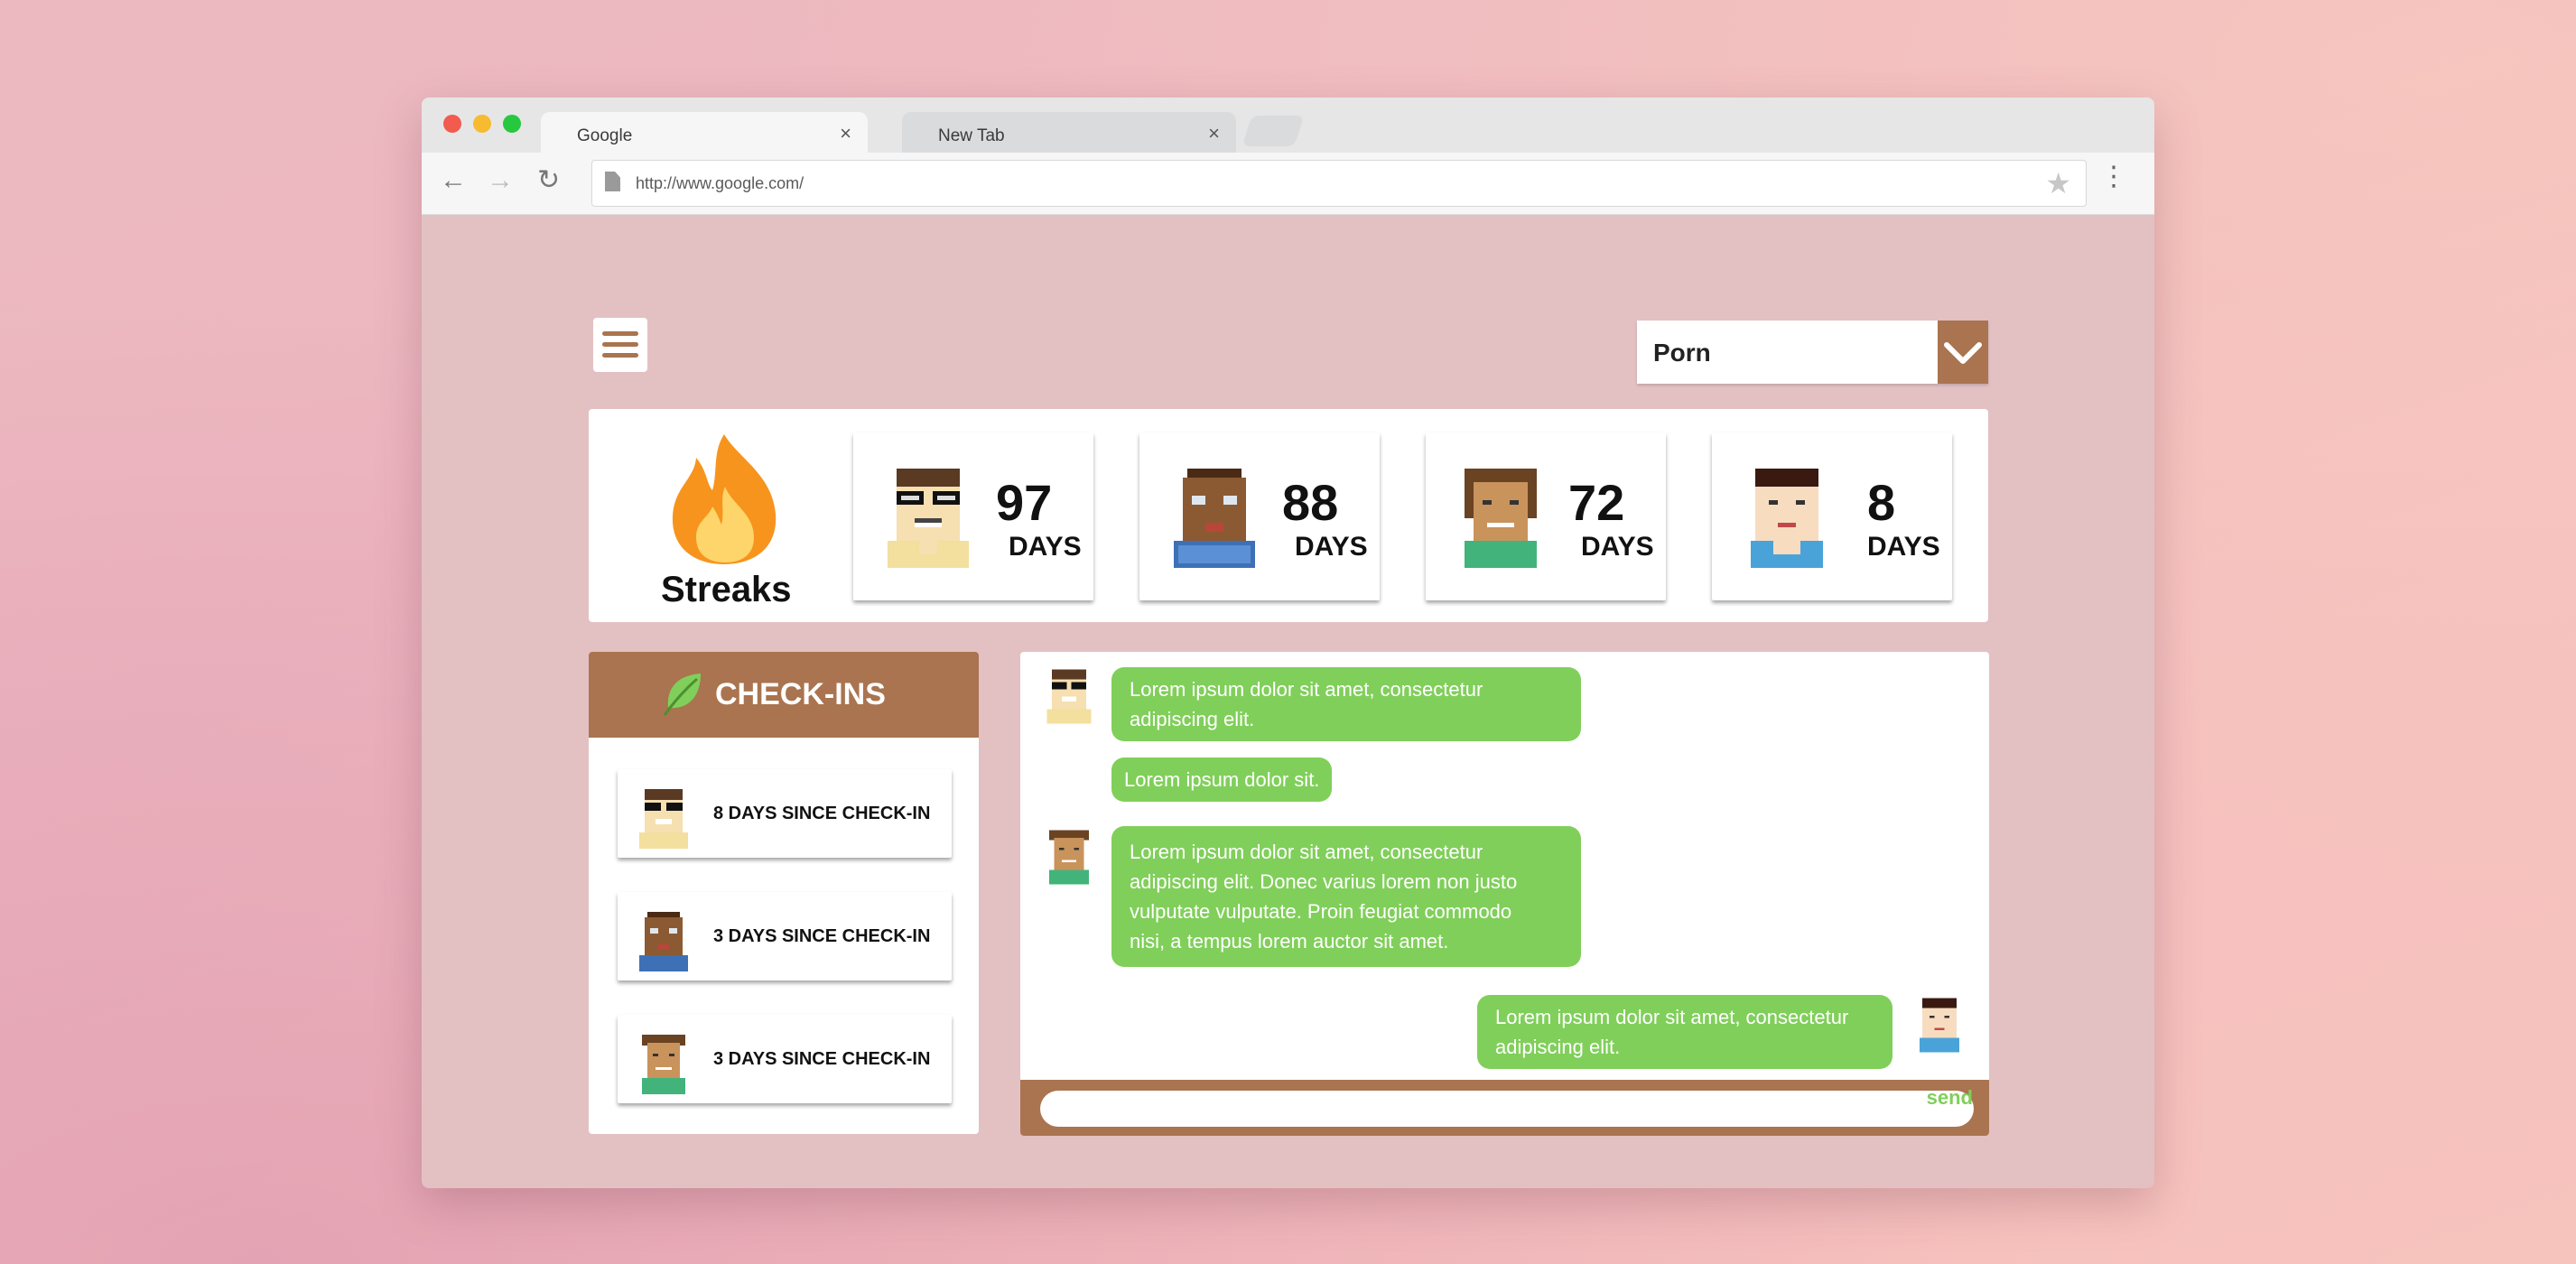 This screenshot has width=2576, height=1264. I want to click on browser-toolbar: ← → ↻ http://www.google.com/ ★ ⋮, so click(1288, 184).